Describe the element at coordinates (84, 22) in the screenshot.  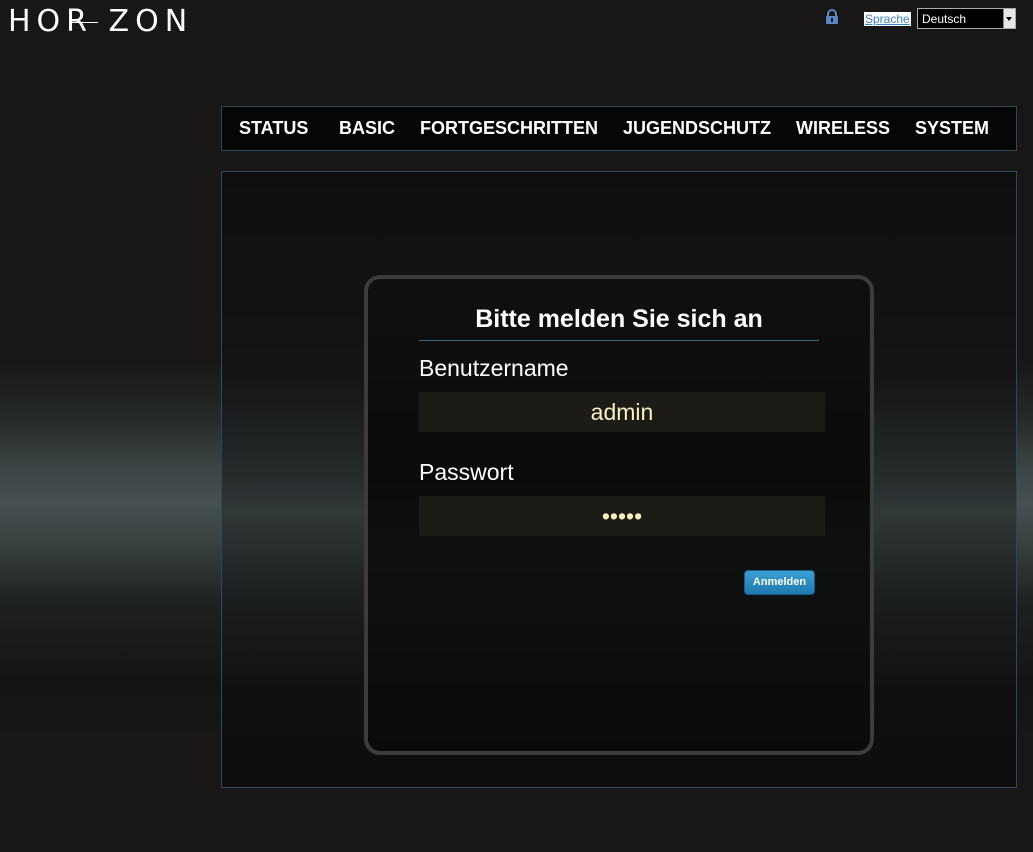
I see `logo-line` at that location.